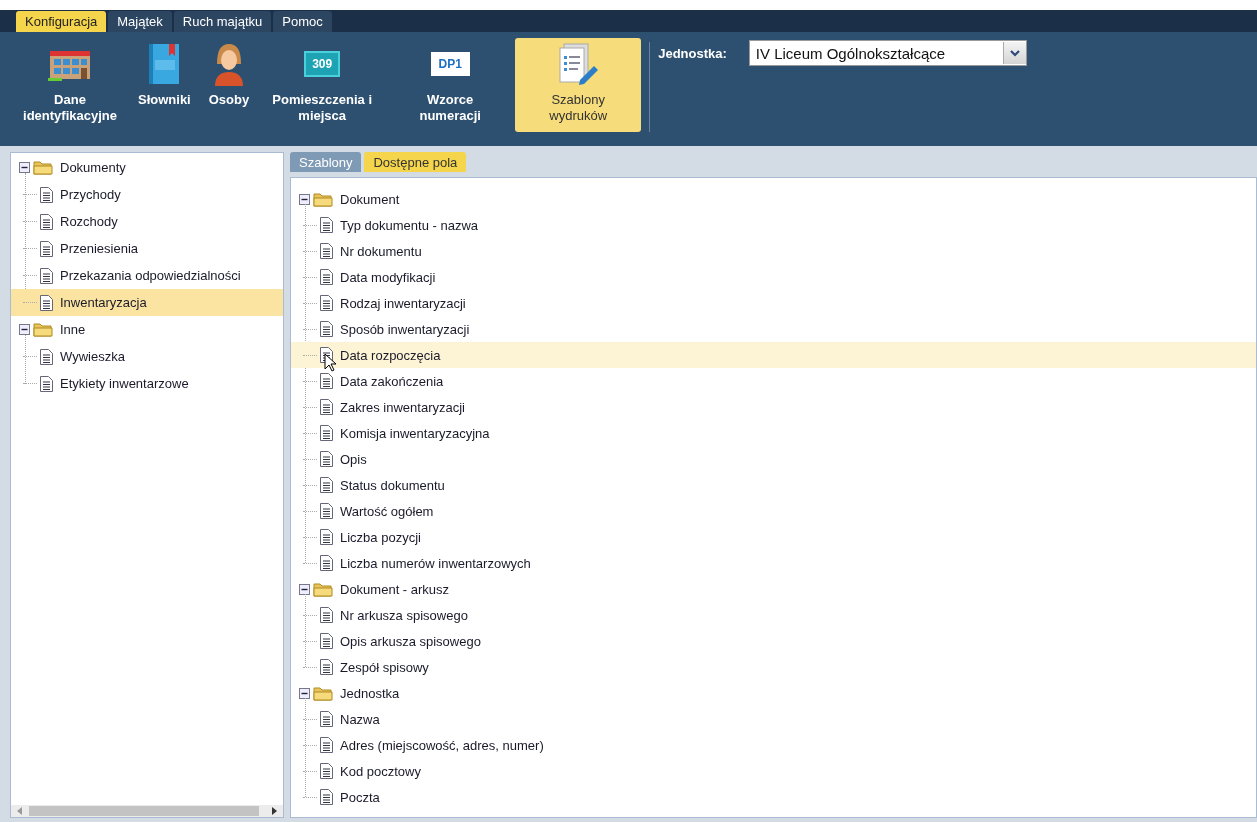 The height and width of the screenshot is (822, 1257). I want to click on field-item: Adres (miejscowość, adres, numer), so click(773, 745).